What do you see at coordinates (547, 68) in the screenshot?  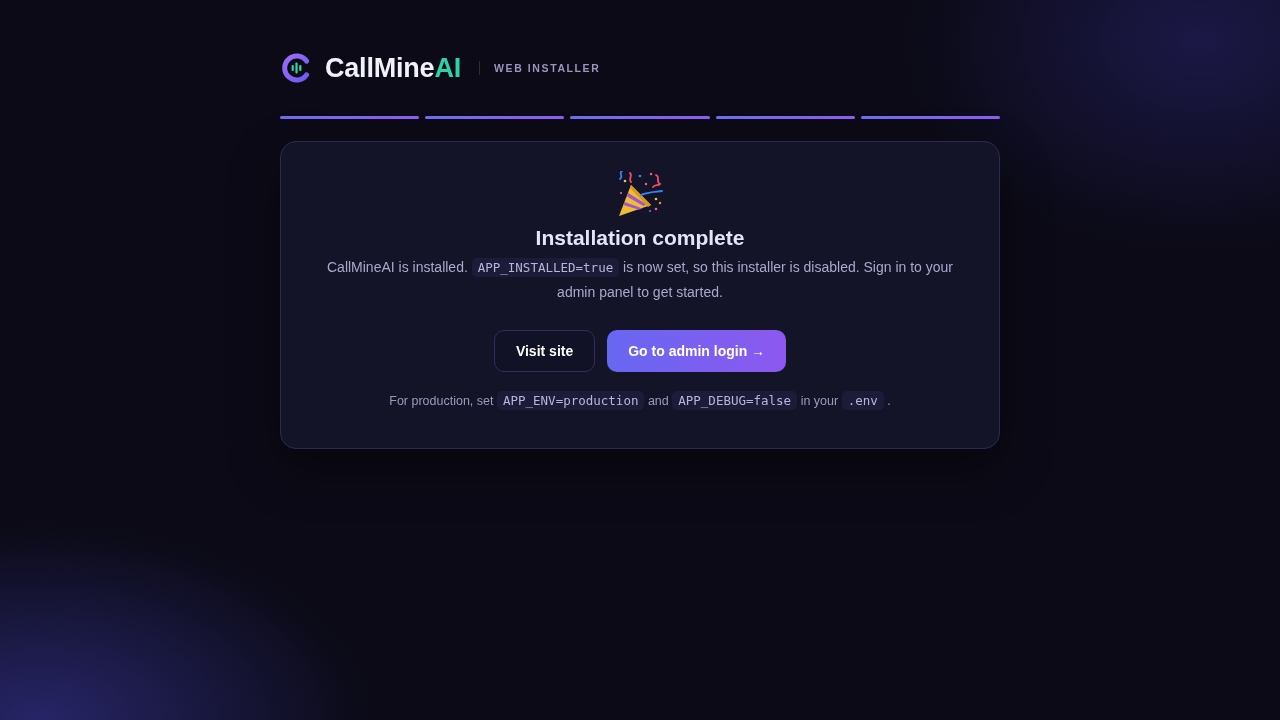 I see `subtitle-label: WEB INSTALLER` at bounding box center [547, 68].